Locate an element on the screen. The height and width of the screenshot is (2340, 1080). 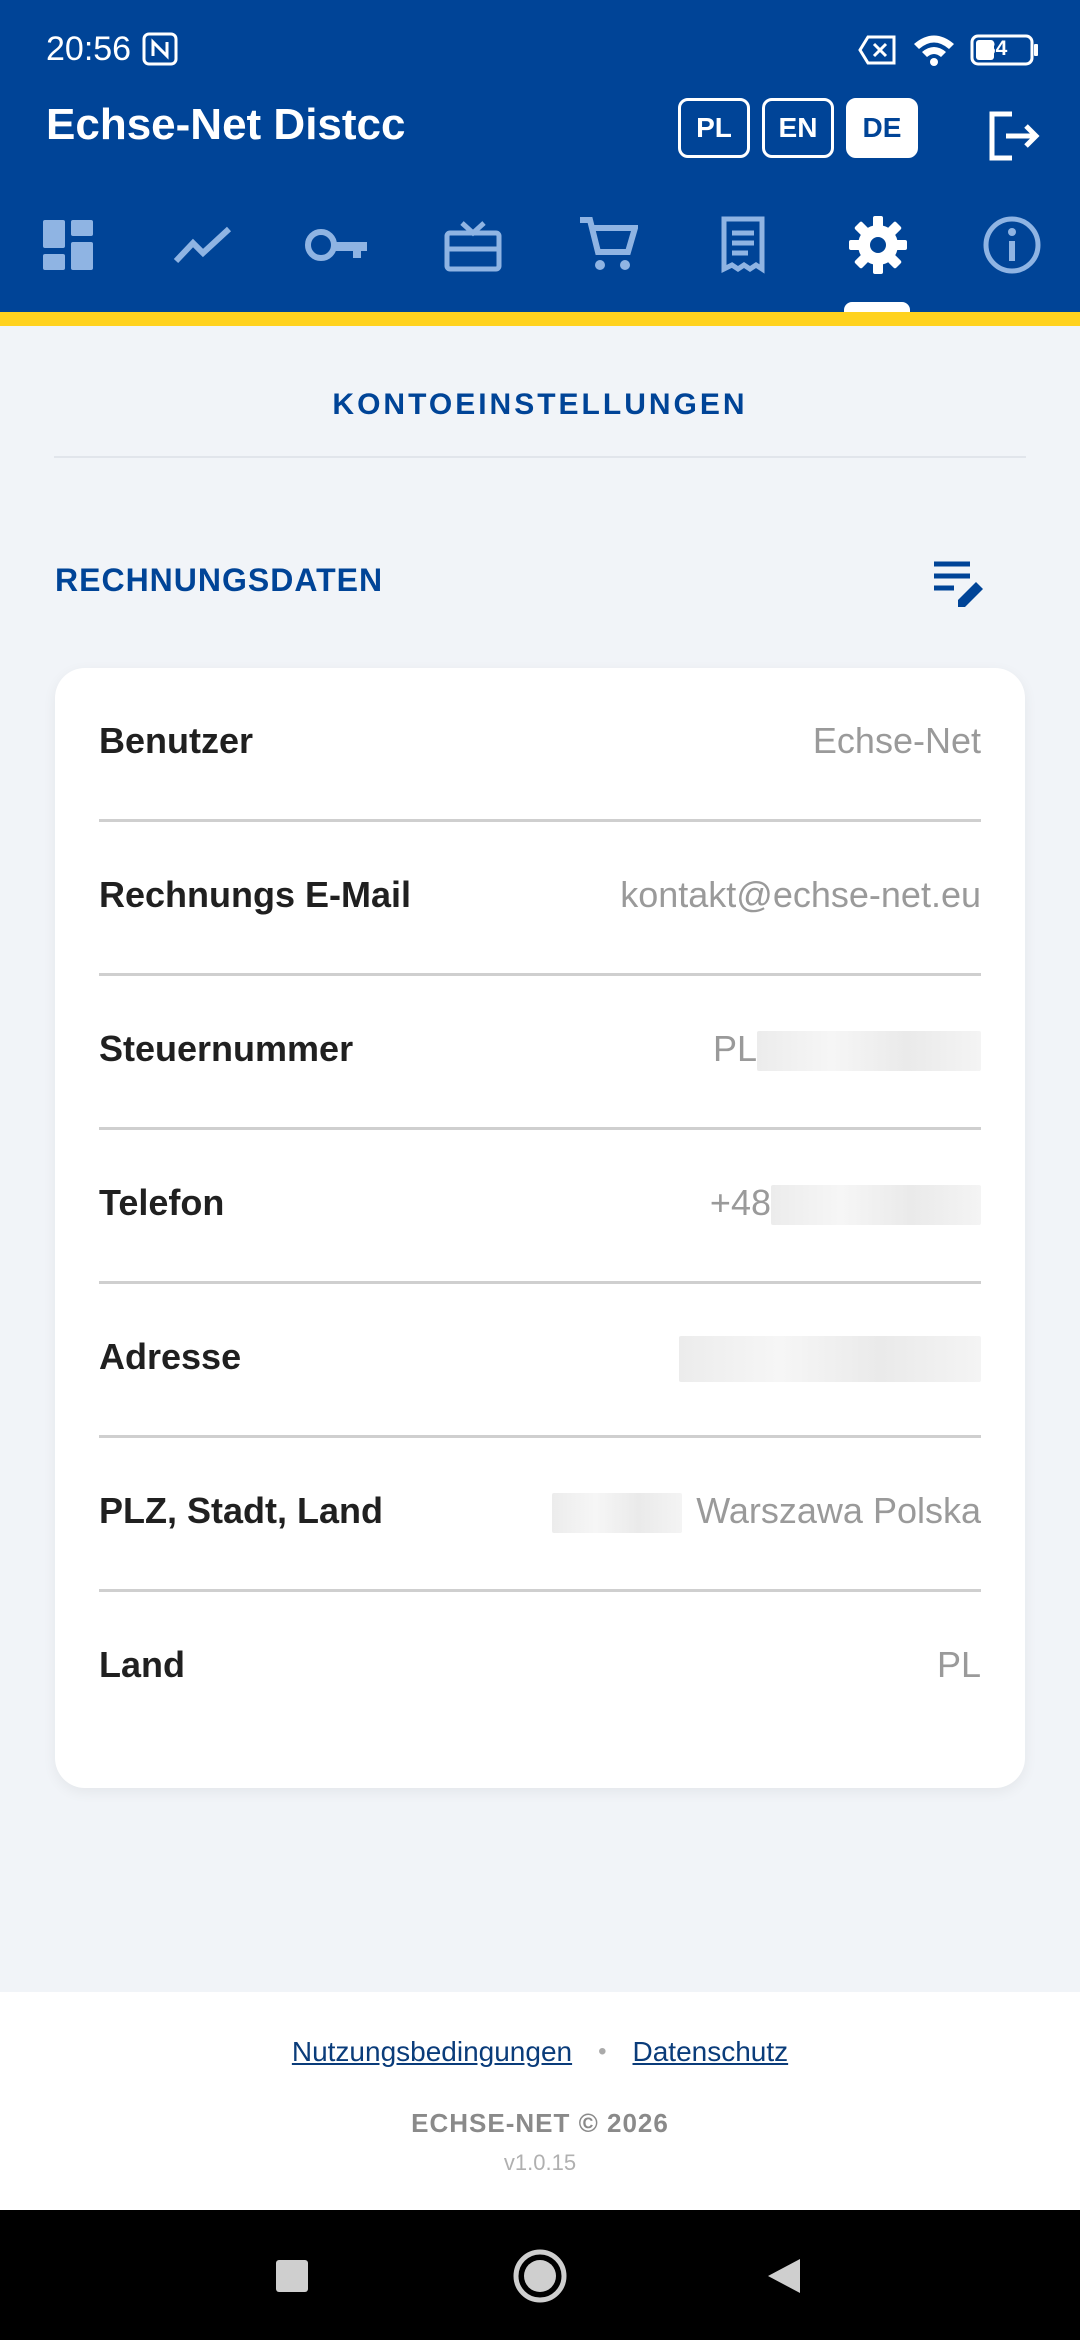
header-accent-bar is located at coordinates (540, 319).